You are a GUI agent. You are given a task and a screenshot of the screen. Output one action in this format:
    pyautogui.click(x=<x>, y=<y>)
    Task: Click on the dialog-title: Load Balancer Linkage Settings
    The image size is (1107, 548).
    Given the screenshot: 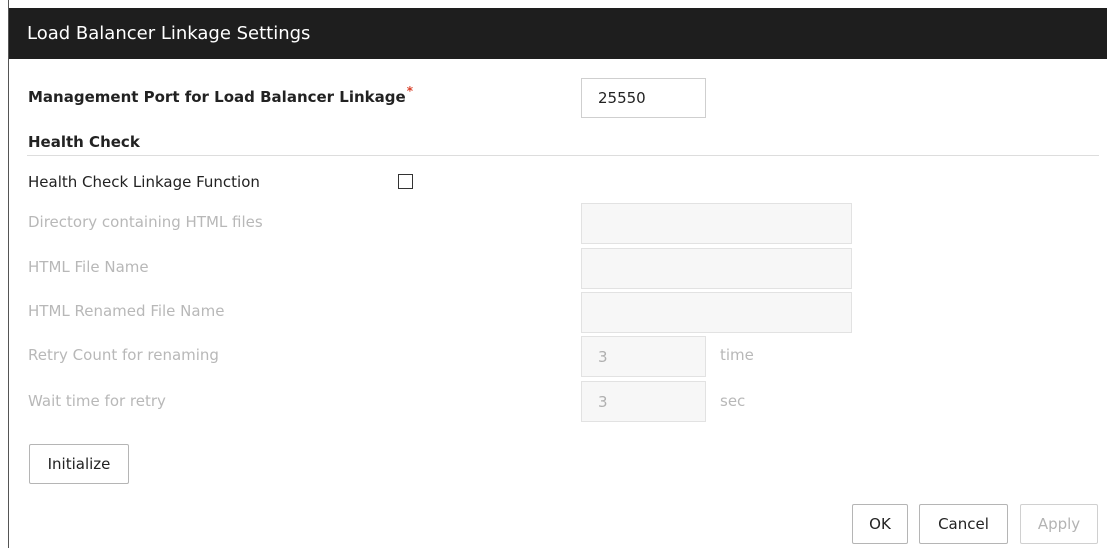 What is the action you would take?
    pyautogui.click(x=558, y=33)
    